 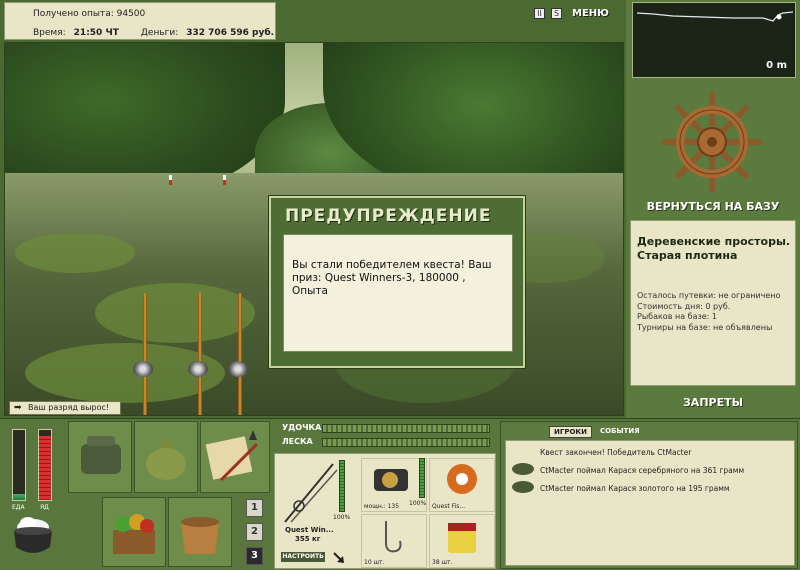 What do you see at coordinates (254, 532) in the screenshot?
I see `inventory-page-2: 2` at bounding box center [254, 532].